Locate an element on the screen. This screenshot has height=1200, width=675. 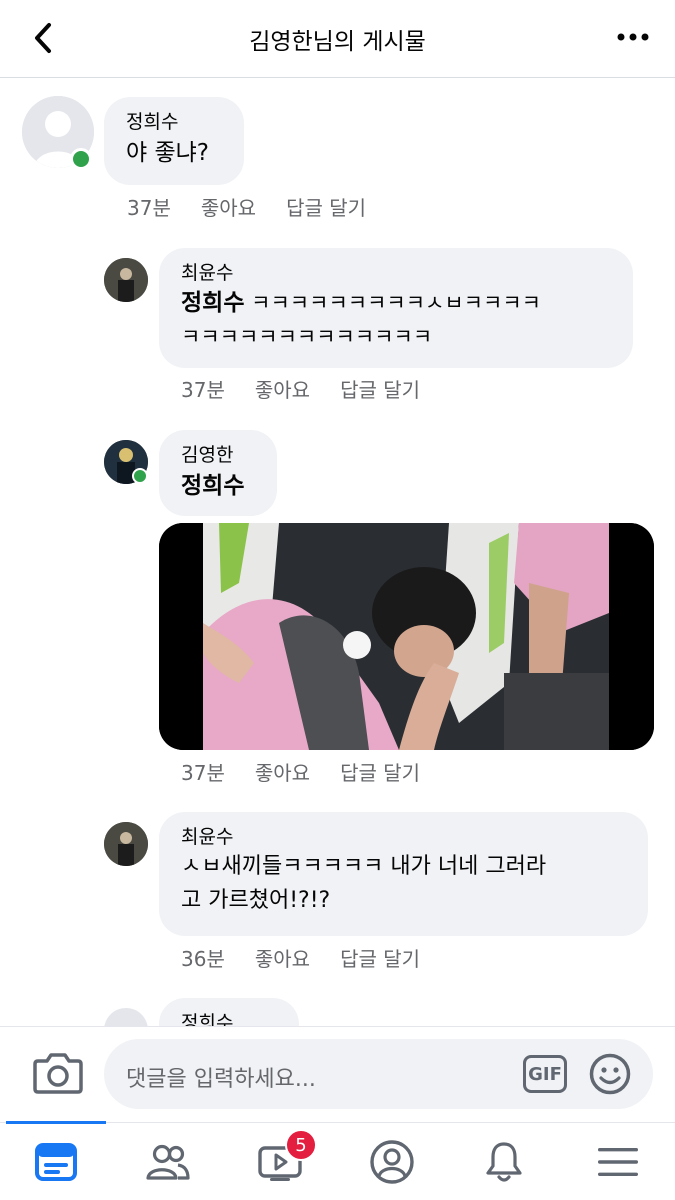
profile-icon is located at coordinates (392, 1162).